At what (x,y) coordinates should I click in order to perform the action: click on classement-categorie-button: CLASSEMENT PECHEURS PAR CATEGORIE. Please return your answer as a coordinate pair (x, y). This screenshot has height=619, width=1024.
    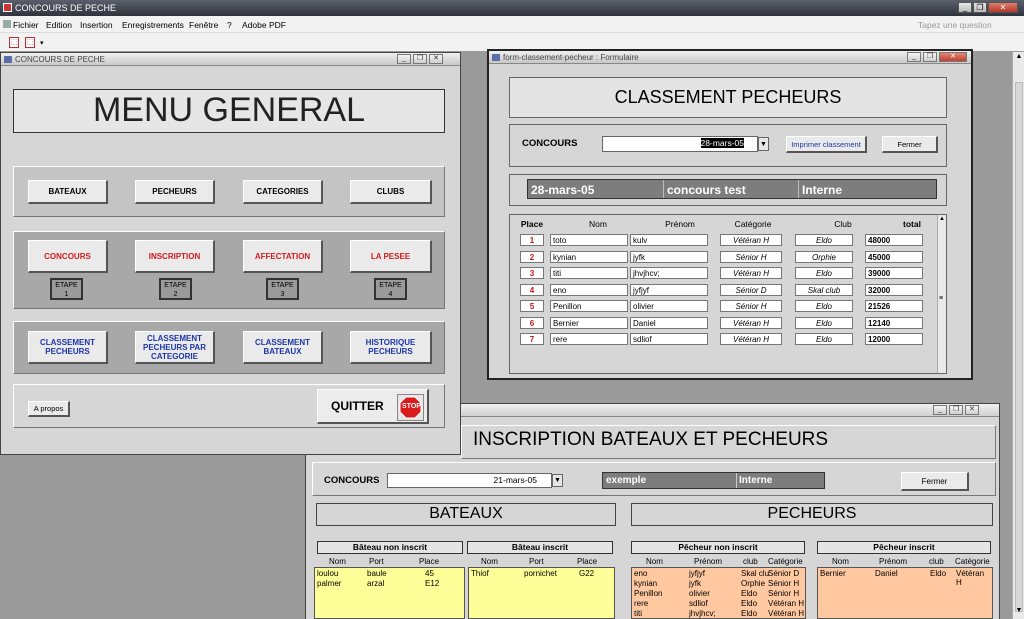
    Looking at the image, I should click on (175, 347).